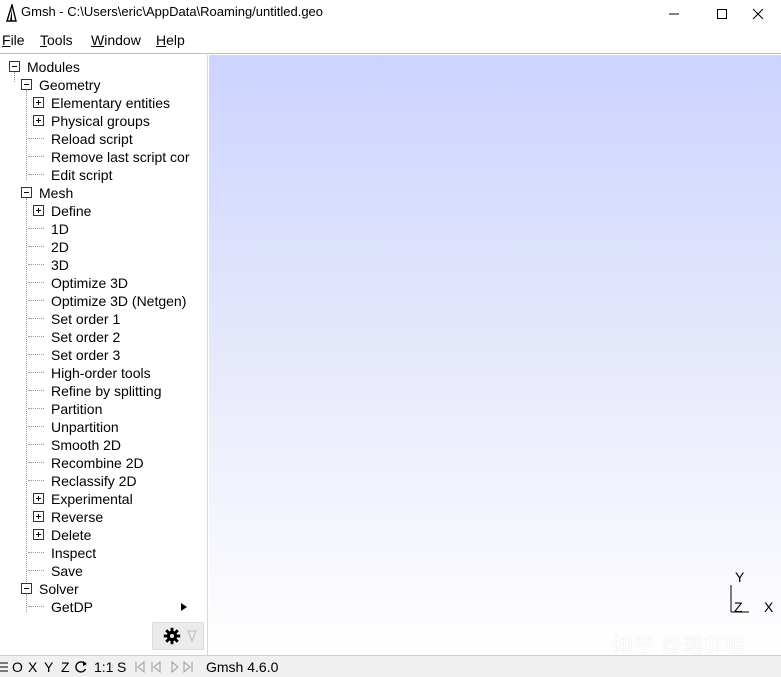  I want to click on menu-tools: Tools, so click(56, 40).